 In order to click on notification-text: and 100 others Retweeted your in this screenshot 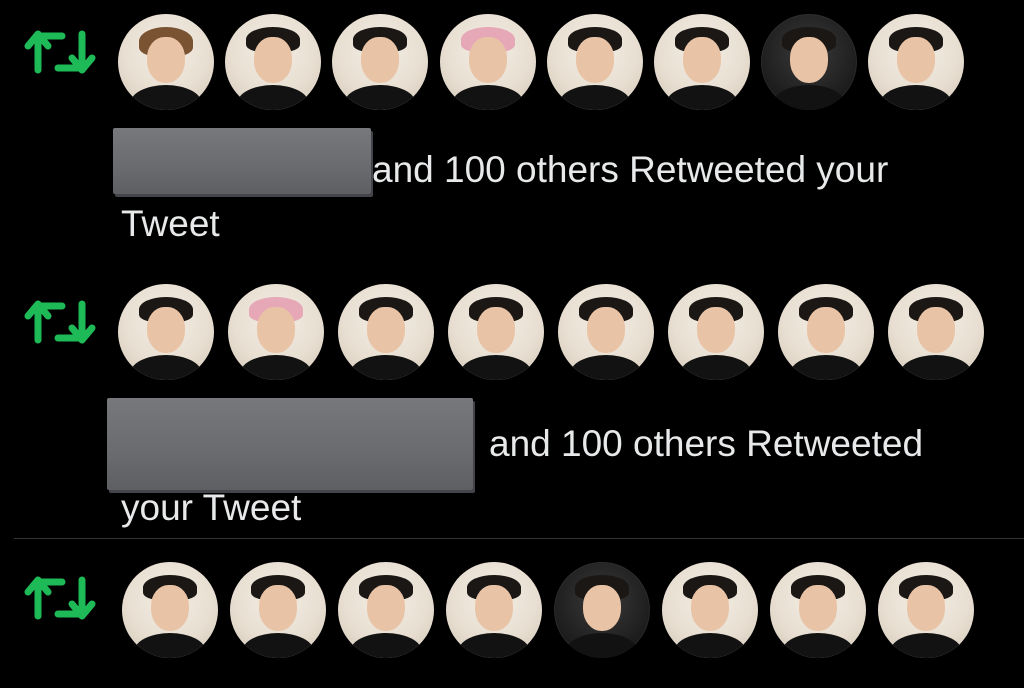, I will do `click(630, 169)`.